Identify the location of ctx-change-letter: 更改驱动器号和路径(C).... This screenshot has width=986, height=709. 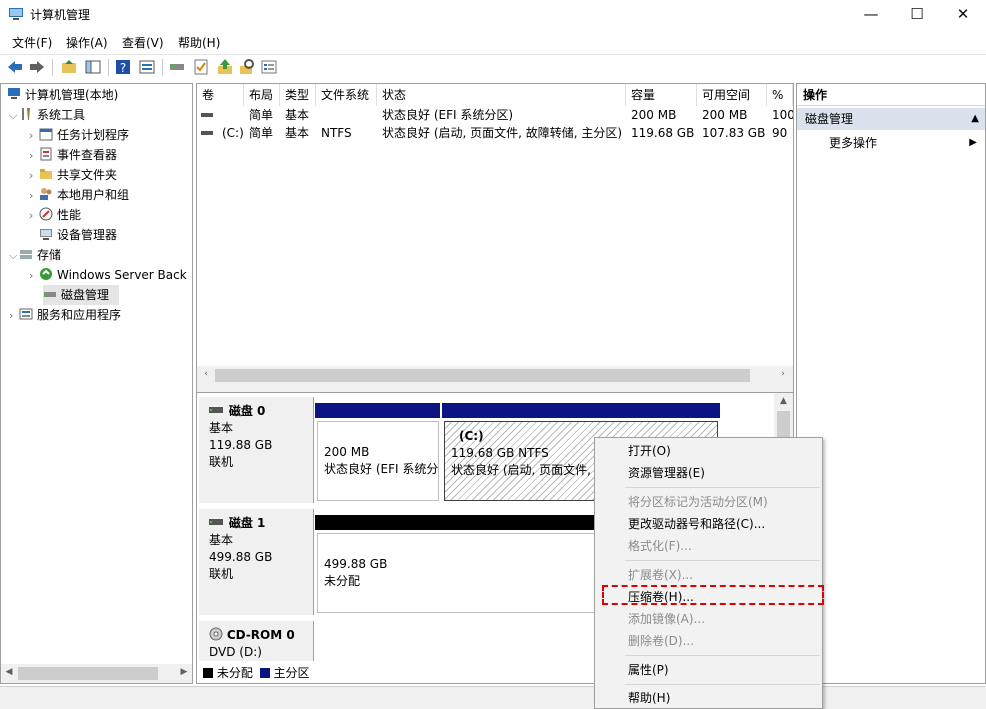
(696, 524).